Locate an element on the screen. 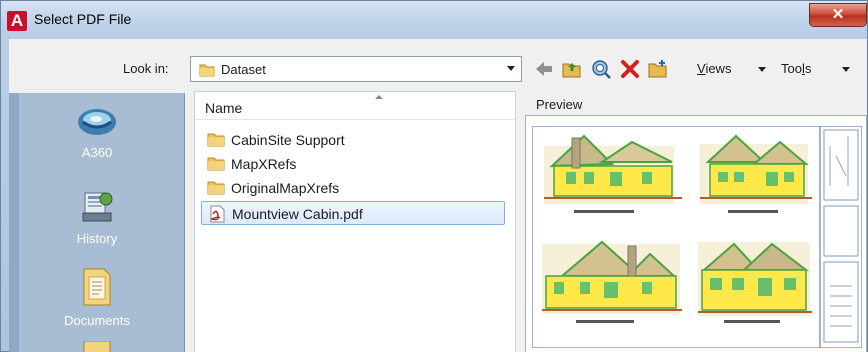 The image size is (868, 352). look-in-dropdown: Dataset is located at coordinates (356, 69).